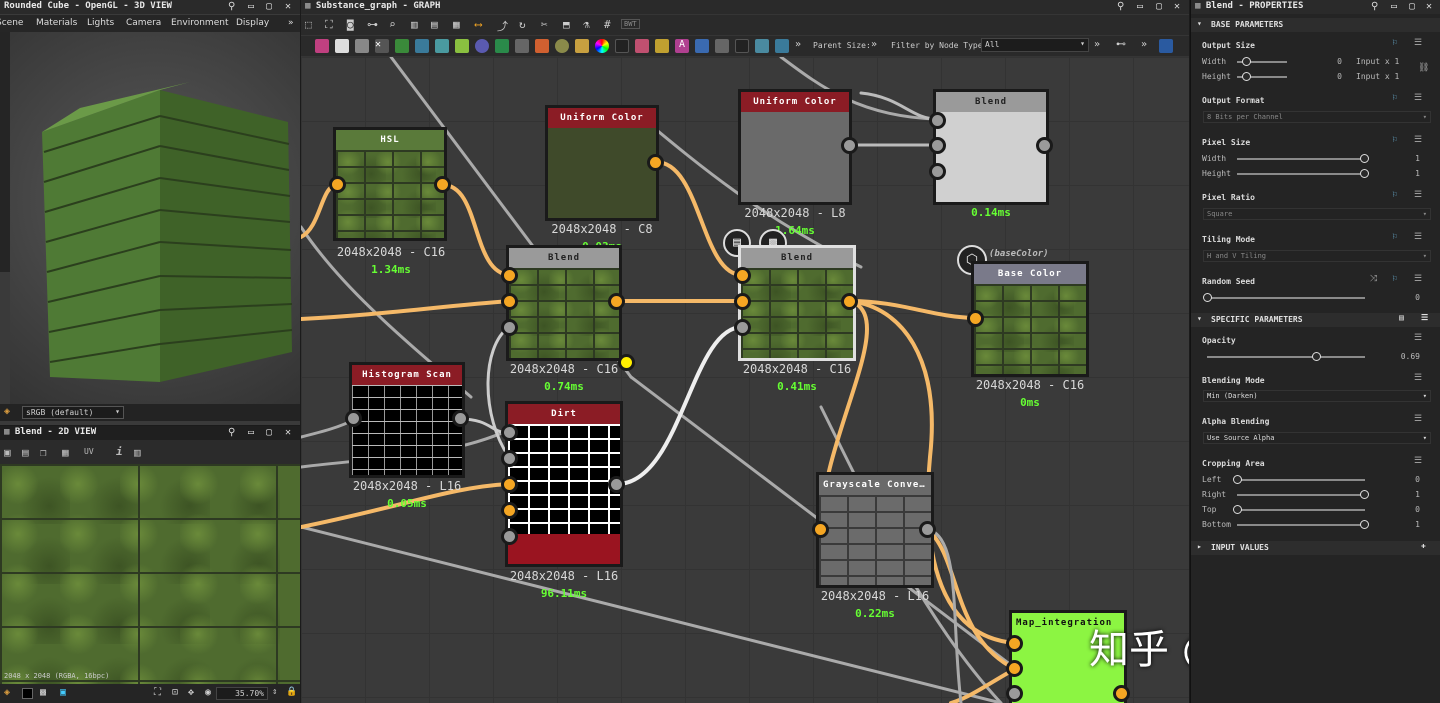  Describe the element at coordinates (582, 46) in the screenshot. I see `color-node-icon` at that location.